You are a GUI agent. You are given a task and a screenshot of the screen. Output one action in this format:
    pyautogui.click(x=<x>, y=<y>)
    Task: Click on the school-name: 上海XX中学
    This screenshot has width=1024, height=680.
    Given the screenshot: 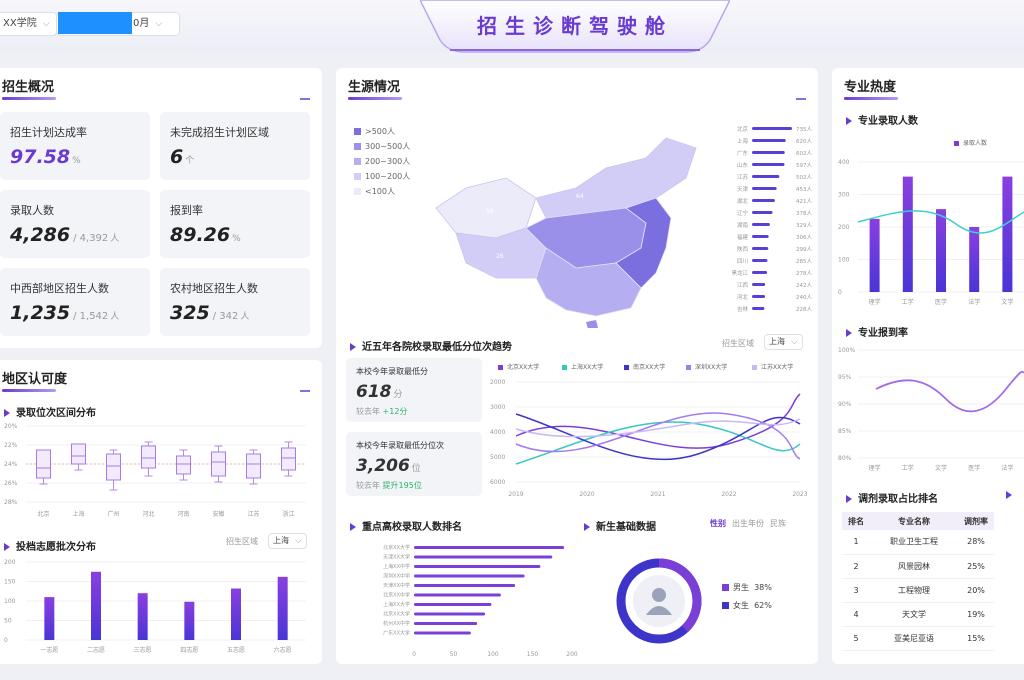 What is the action you would take?
    pyautogui.click(x=396, y=566)
    